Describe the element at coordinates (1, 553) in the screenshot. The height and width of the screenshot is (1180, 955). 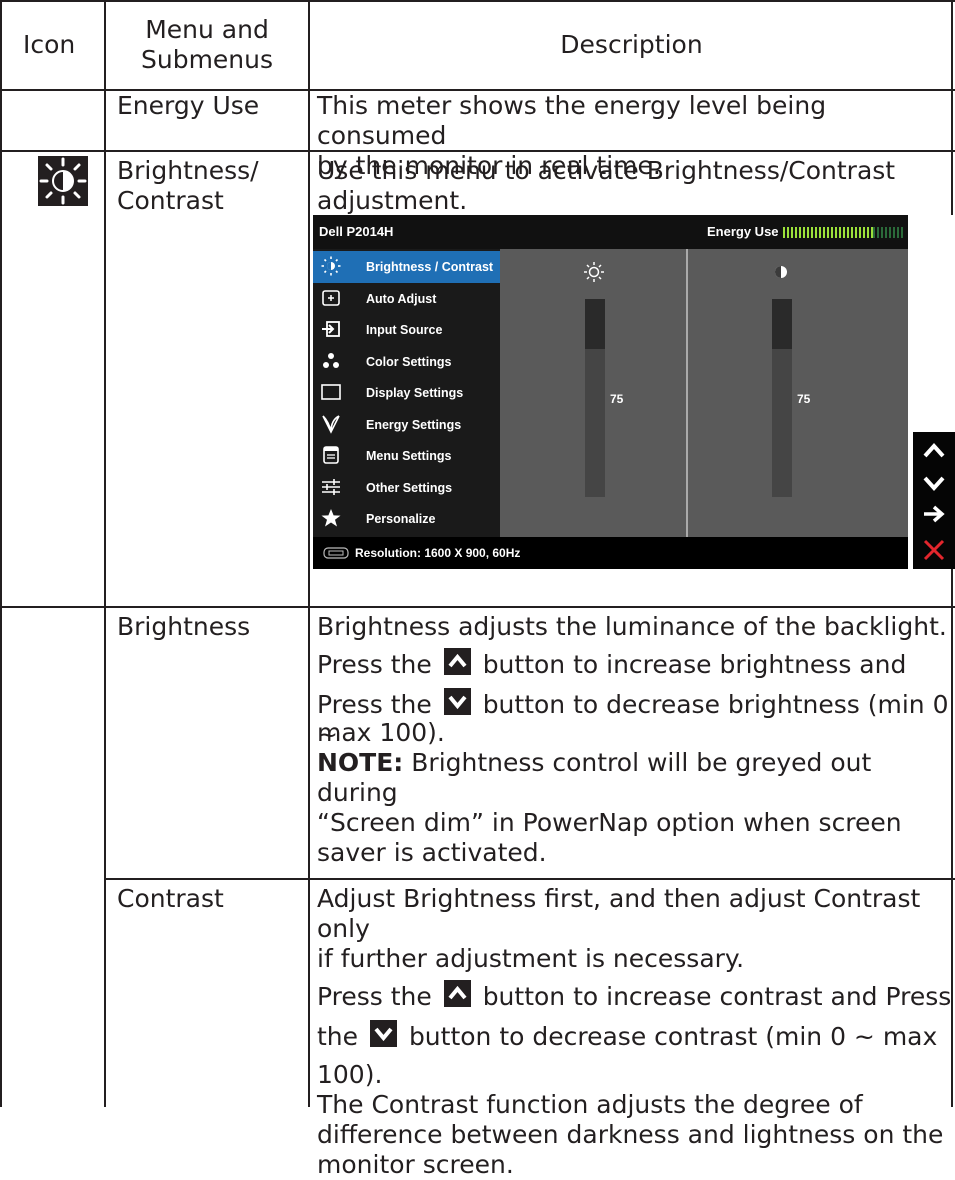
I see `left-border` at that location.